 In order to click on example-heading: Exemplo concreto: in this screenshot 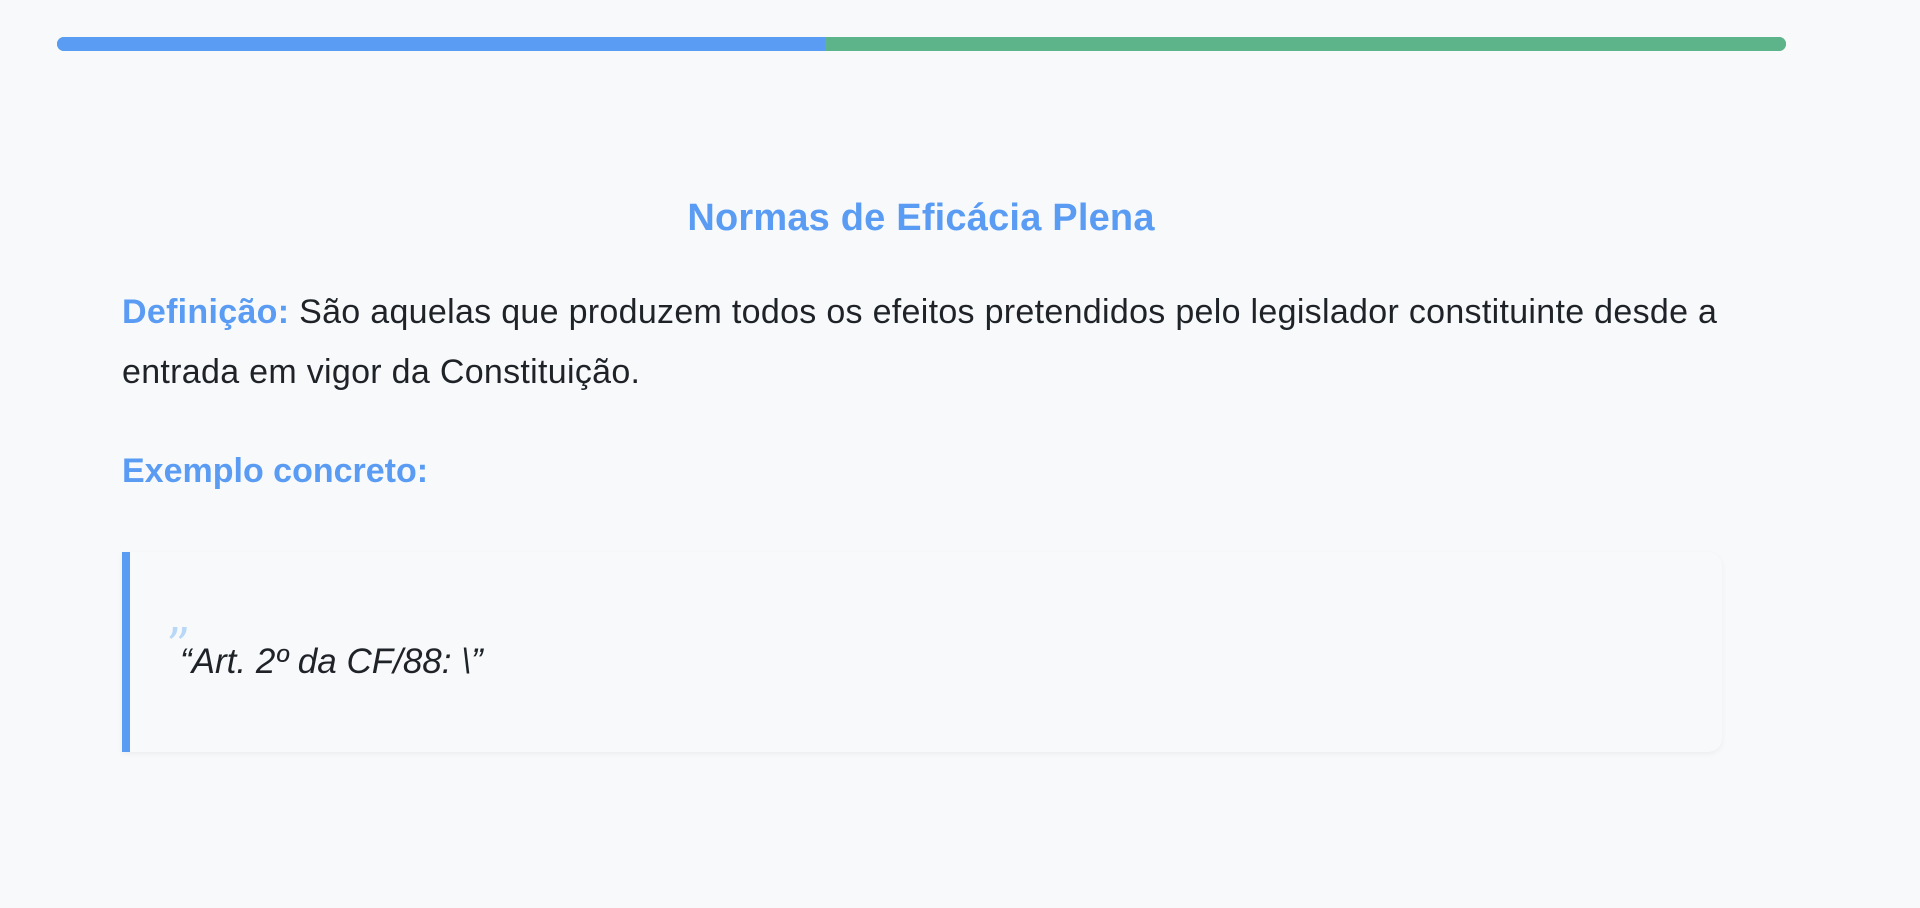, I will do `click(275, 471)`.